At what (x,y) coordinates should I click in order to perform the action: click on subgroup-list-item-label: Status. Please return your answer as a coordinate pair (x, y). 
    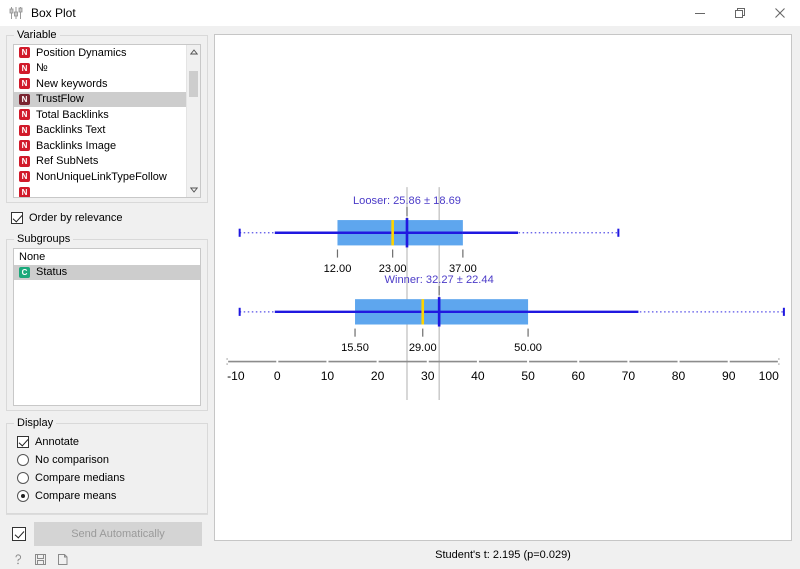
    Looking at the image, I should click on (52, 272).